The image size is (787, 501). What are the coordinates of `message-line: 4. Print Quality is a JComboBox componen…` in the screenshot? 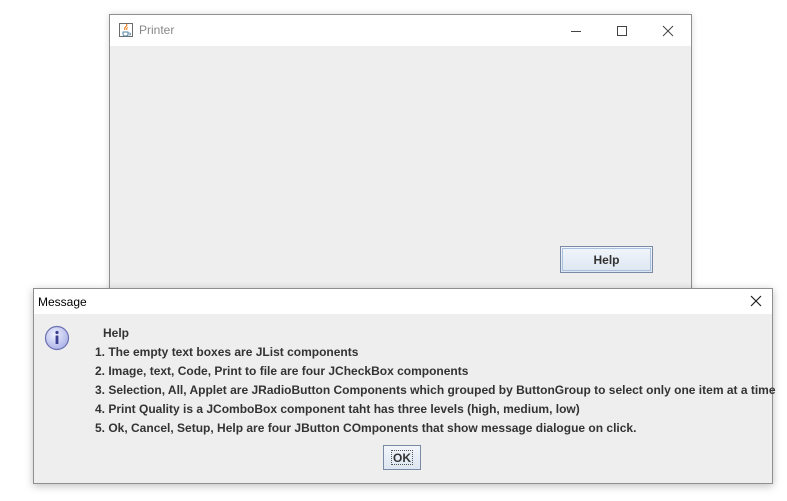 It's located at (337, 409).